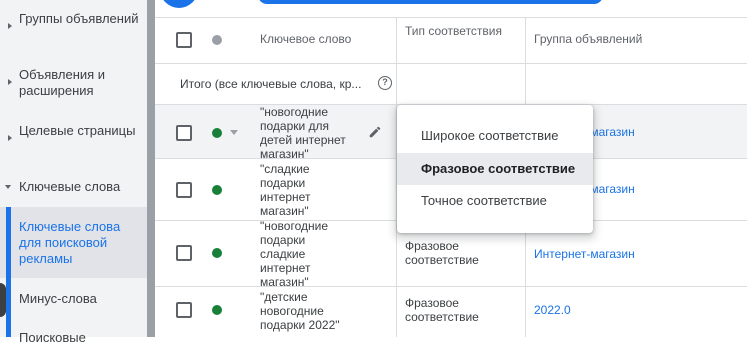 This screenshot has height=346, width=747. Describe the element at coordinates (588, 39) in the screenshot. I see `column-header-ad-group: Группа объявлений` at that location.